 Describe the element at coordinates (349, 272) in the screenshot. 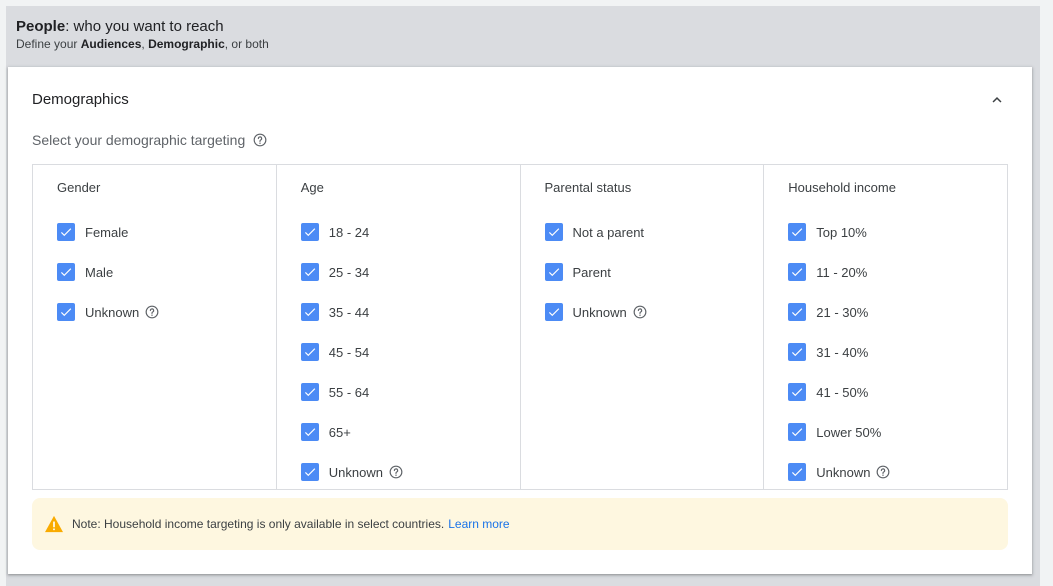

I see `checkbox-label: 25 - 34` at that location.